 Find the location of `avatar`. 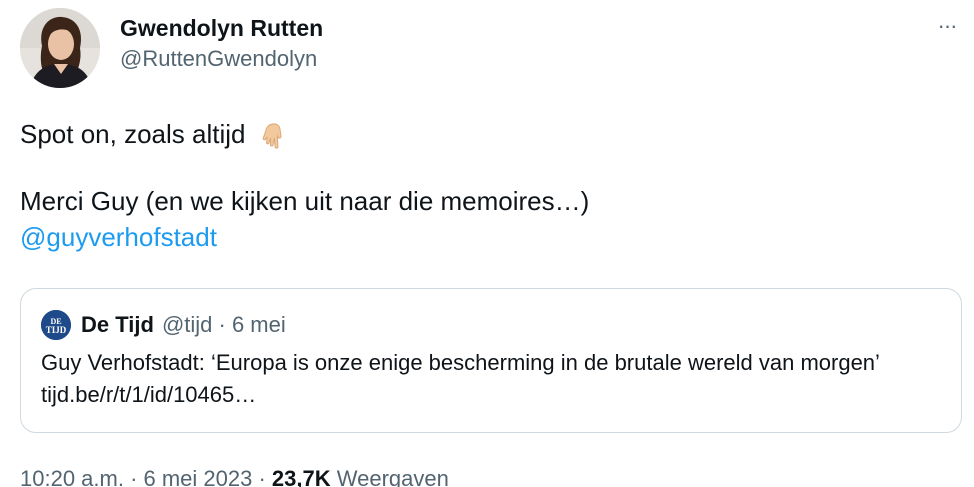

avatar is located at coordinates (60, 48).